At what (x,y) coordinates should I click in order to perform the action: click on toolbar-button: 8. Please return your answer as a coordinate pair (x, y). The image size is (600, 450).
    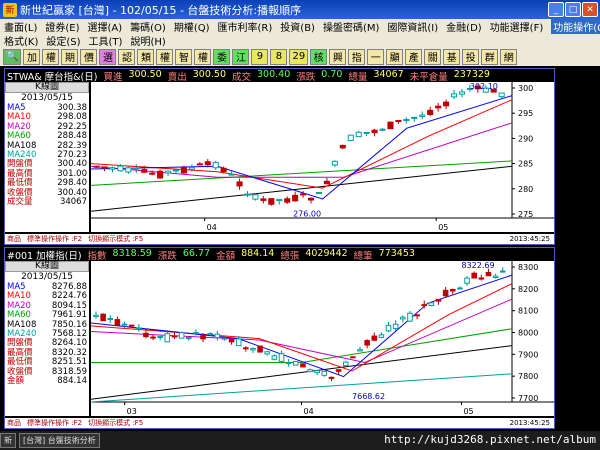
    Looking at the image, I should click on (279, 56).